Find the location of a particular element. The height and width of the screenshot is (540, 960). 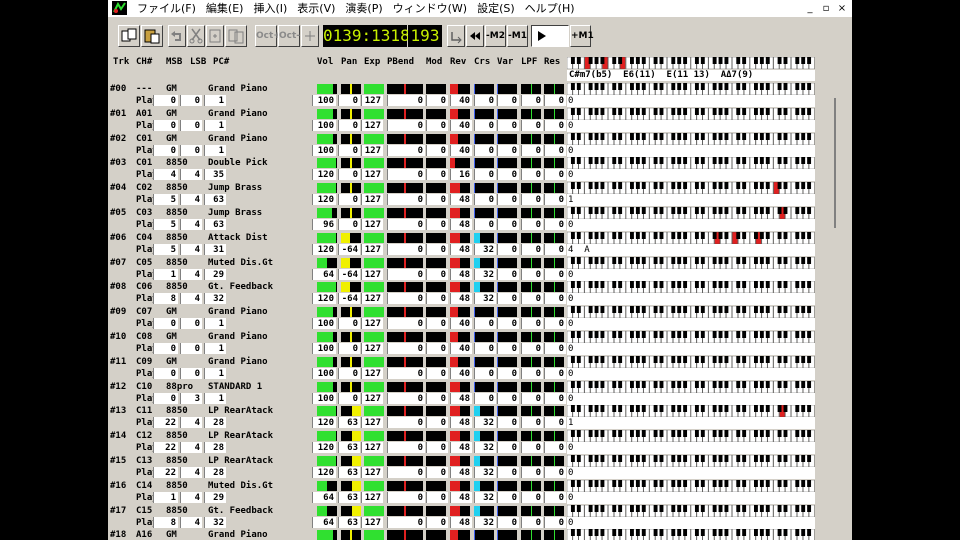

menu-view: 表示(V) is located at coordinates (316, 8).